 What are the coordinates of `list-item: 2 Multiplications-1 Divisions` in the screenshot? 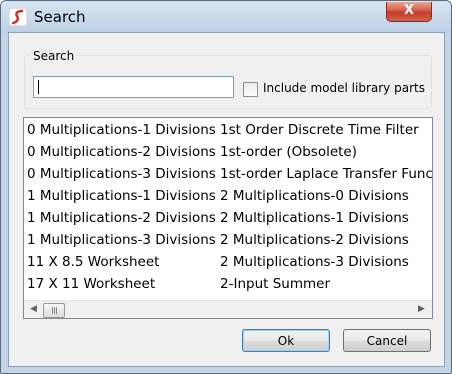 It's located at (314, 218).